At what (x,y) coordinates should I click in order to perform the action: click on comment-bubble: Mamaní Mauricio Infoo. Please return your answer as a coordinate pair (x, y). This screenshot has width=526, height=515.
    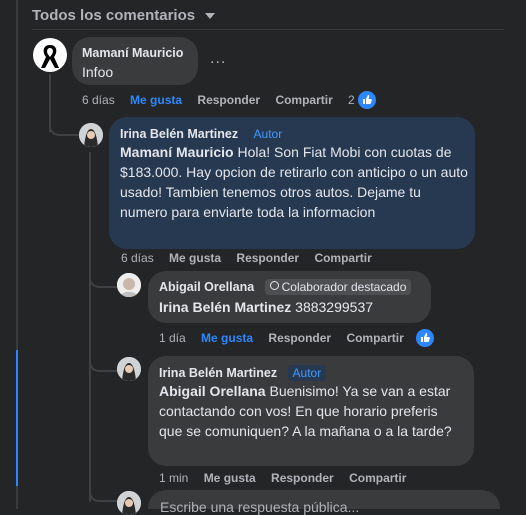
    Looking at the image, I should click on (135, 61).